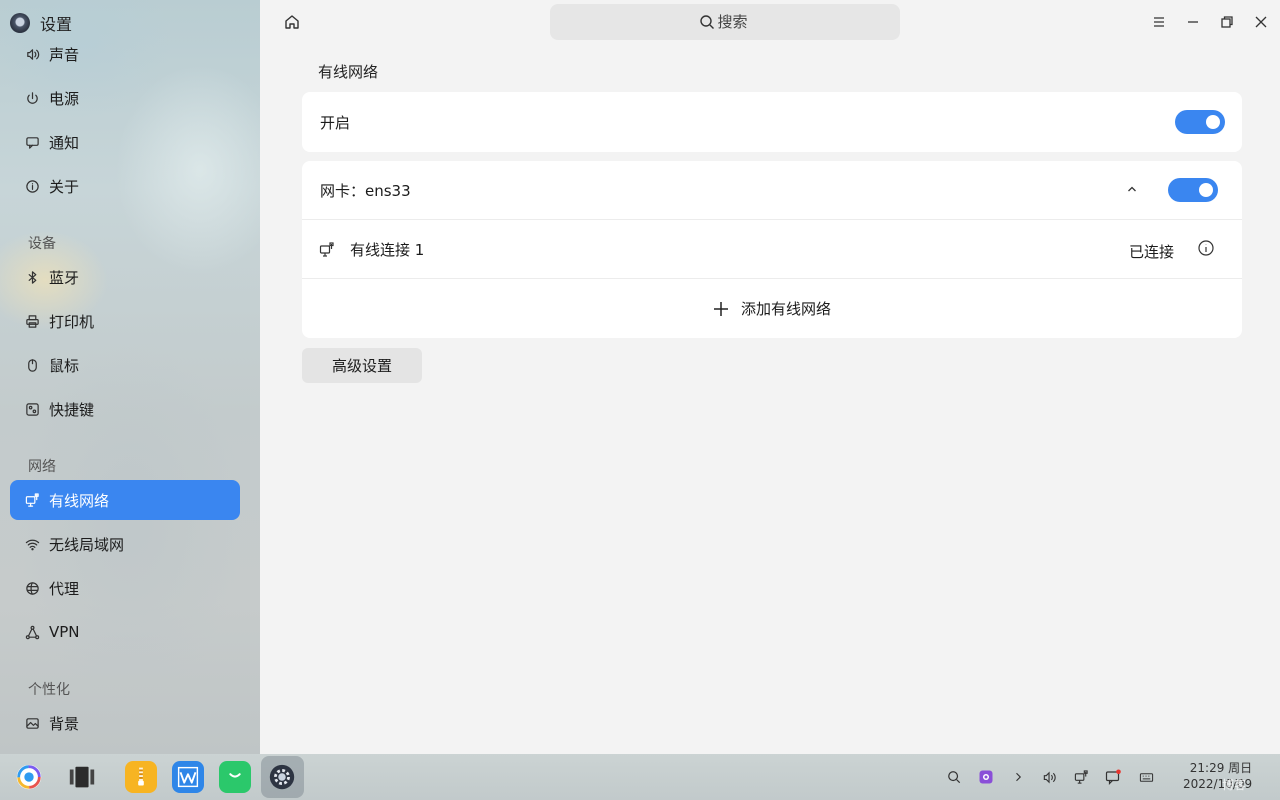 Image resolution: width=1280 pixels, height=800 pixels. What do you see at coordinates (87, 544) in the screenshot?
I see `sidebar-item-label: 无线局域网` at bounding box center [87, 544].